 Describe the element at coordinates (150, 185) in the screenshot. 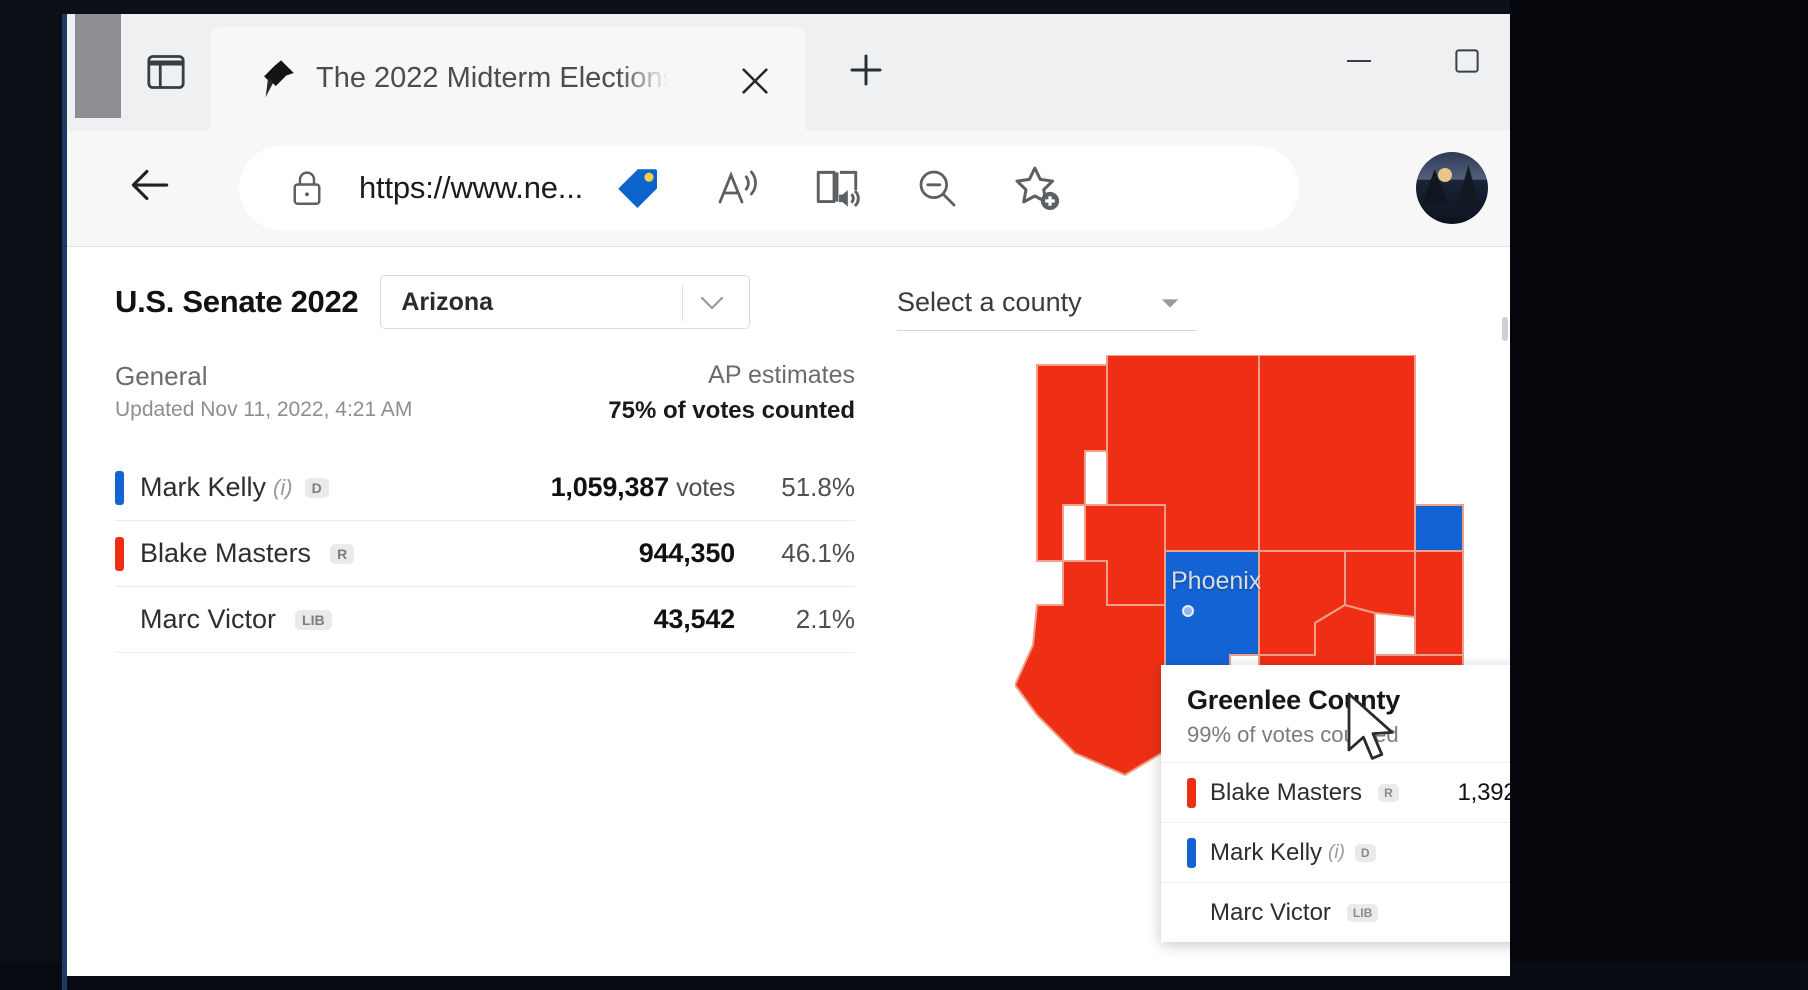

I see `back-arrow-icon` at that location.